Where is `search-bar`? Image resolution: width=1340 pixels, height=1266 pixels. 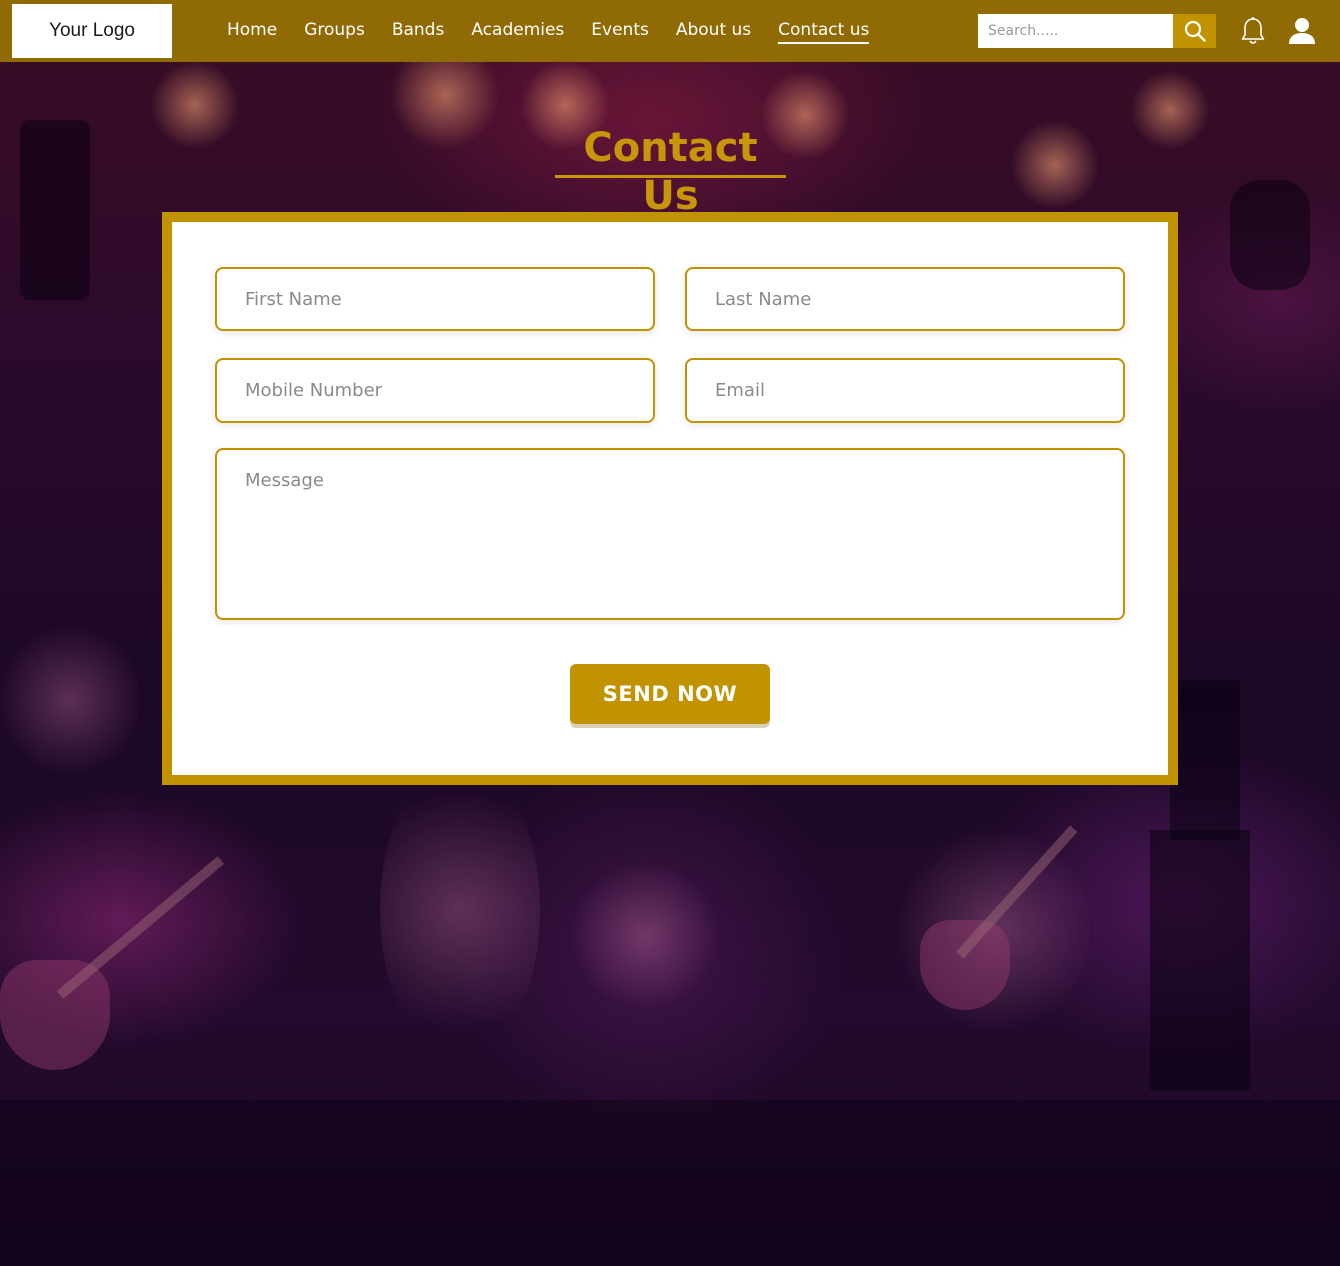 search-bar is located at coordinates (1097, 31).